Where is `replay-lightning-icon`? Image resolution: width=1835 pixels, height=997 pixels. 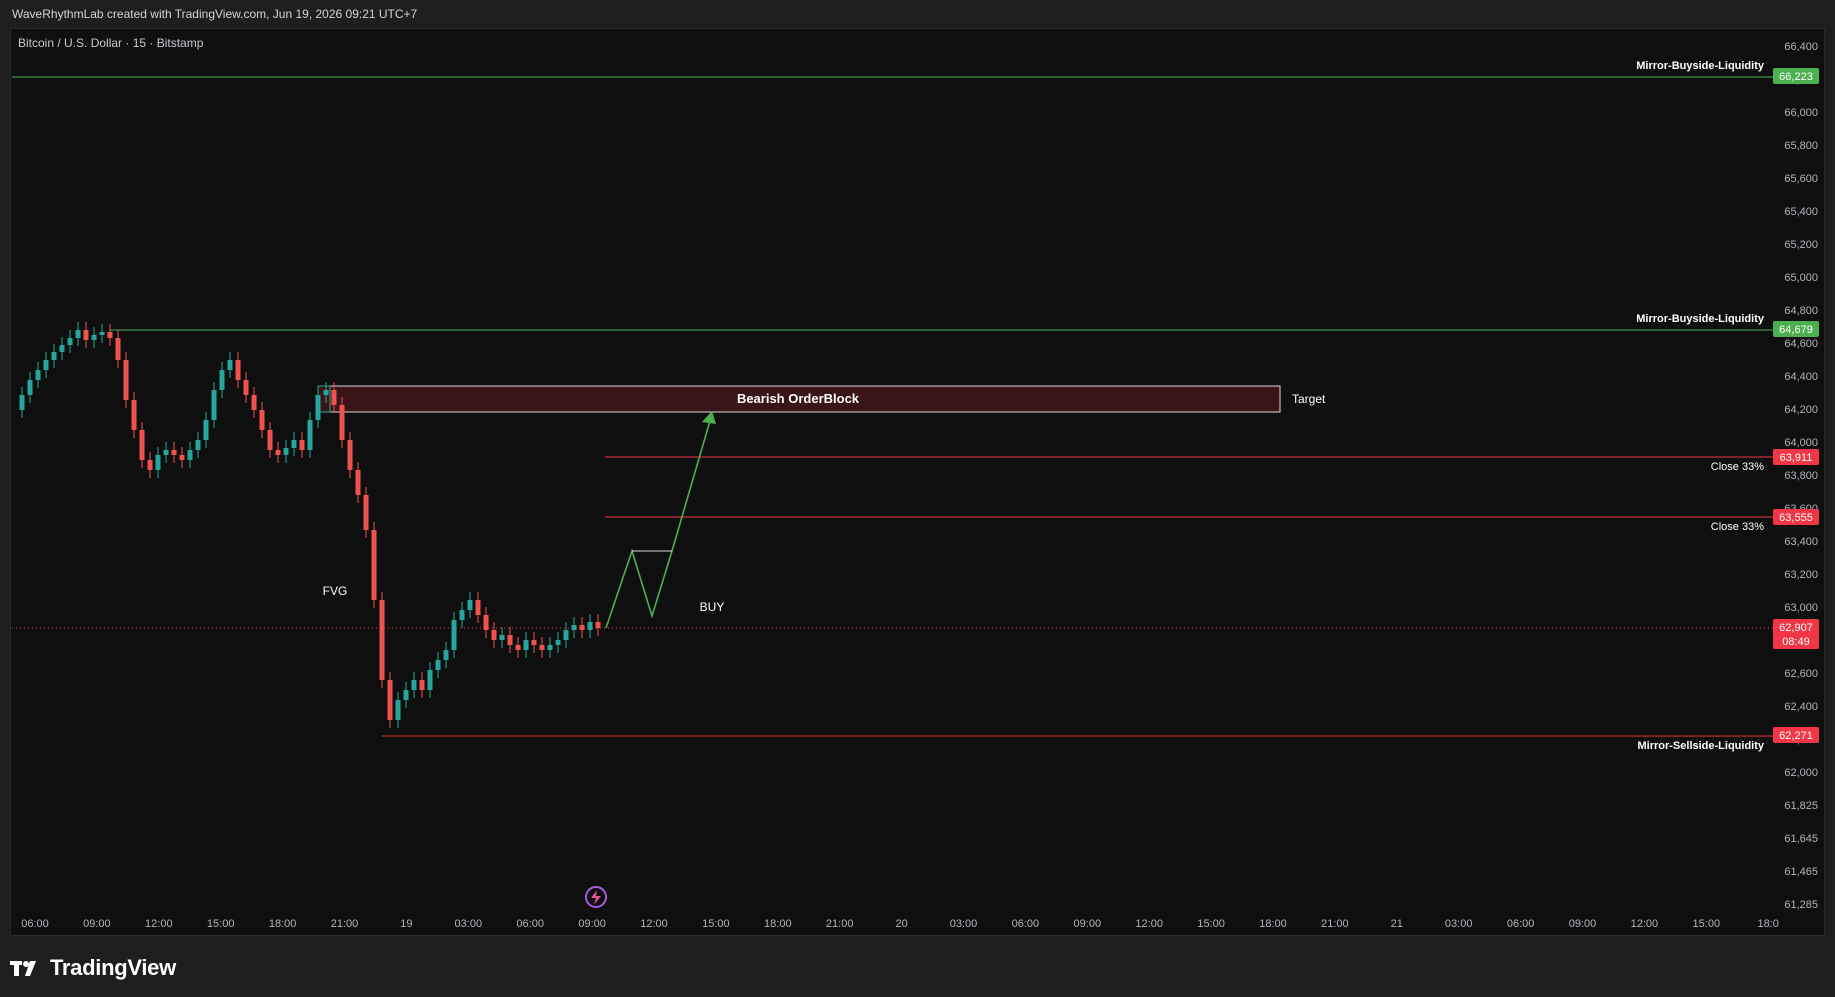
replay-lightning-icon is located at coordinates (596, 897).